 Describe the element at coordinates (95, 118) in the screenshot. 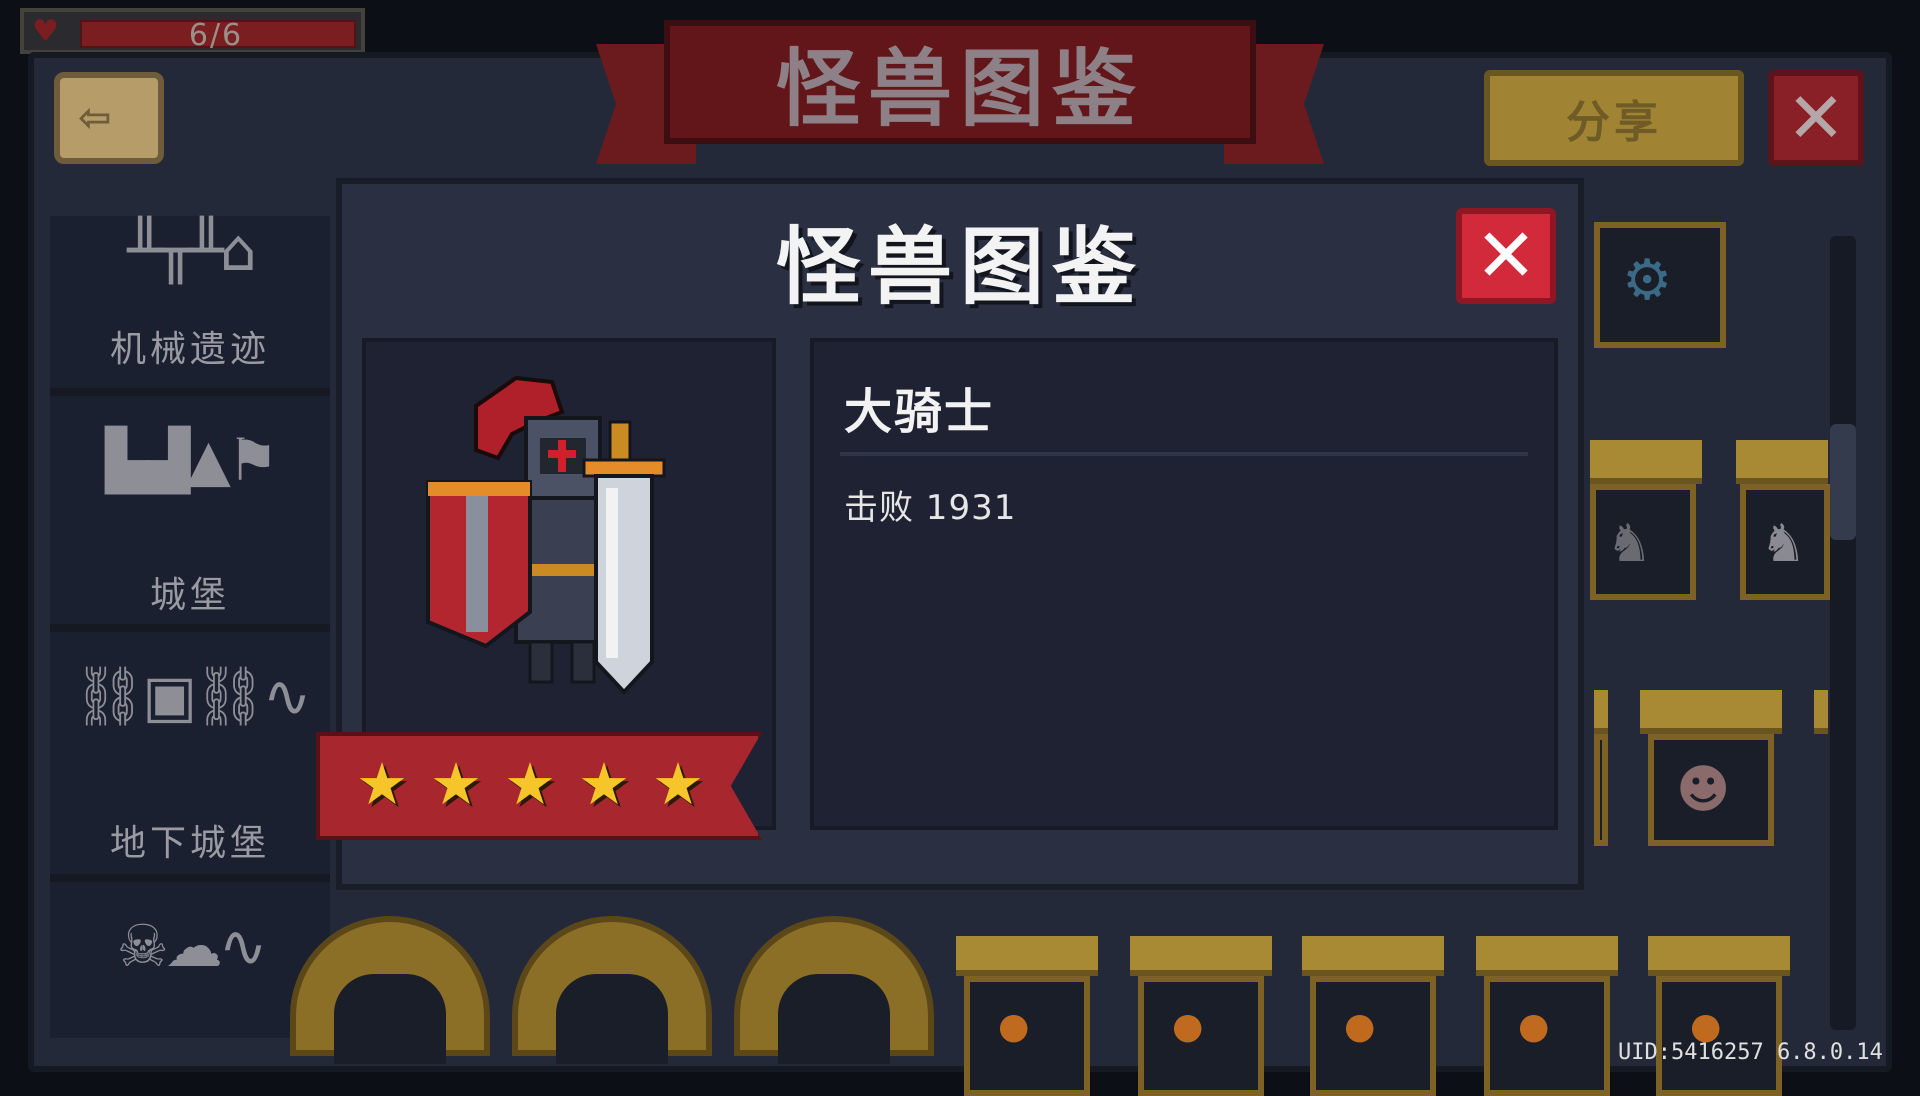

I see `exit-arrow-icon: ⇦` at that location.